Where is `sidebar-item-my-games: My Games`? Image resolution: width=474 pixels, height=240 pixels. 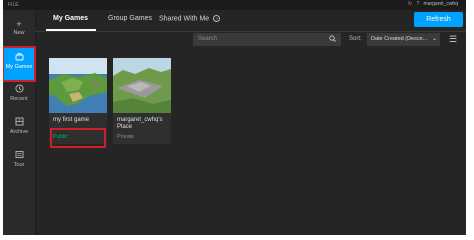
sidebar-item-my-games: My Games is located at coordinates (19, 64).